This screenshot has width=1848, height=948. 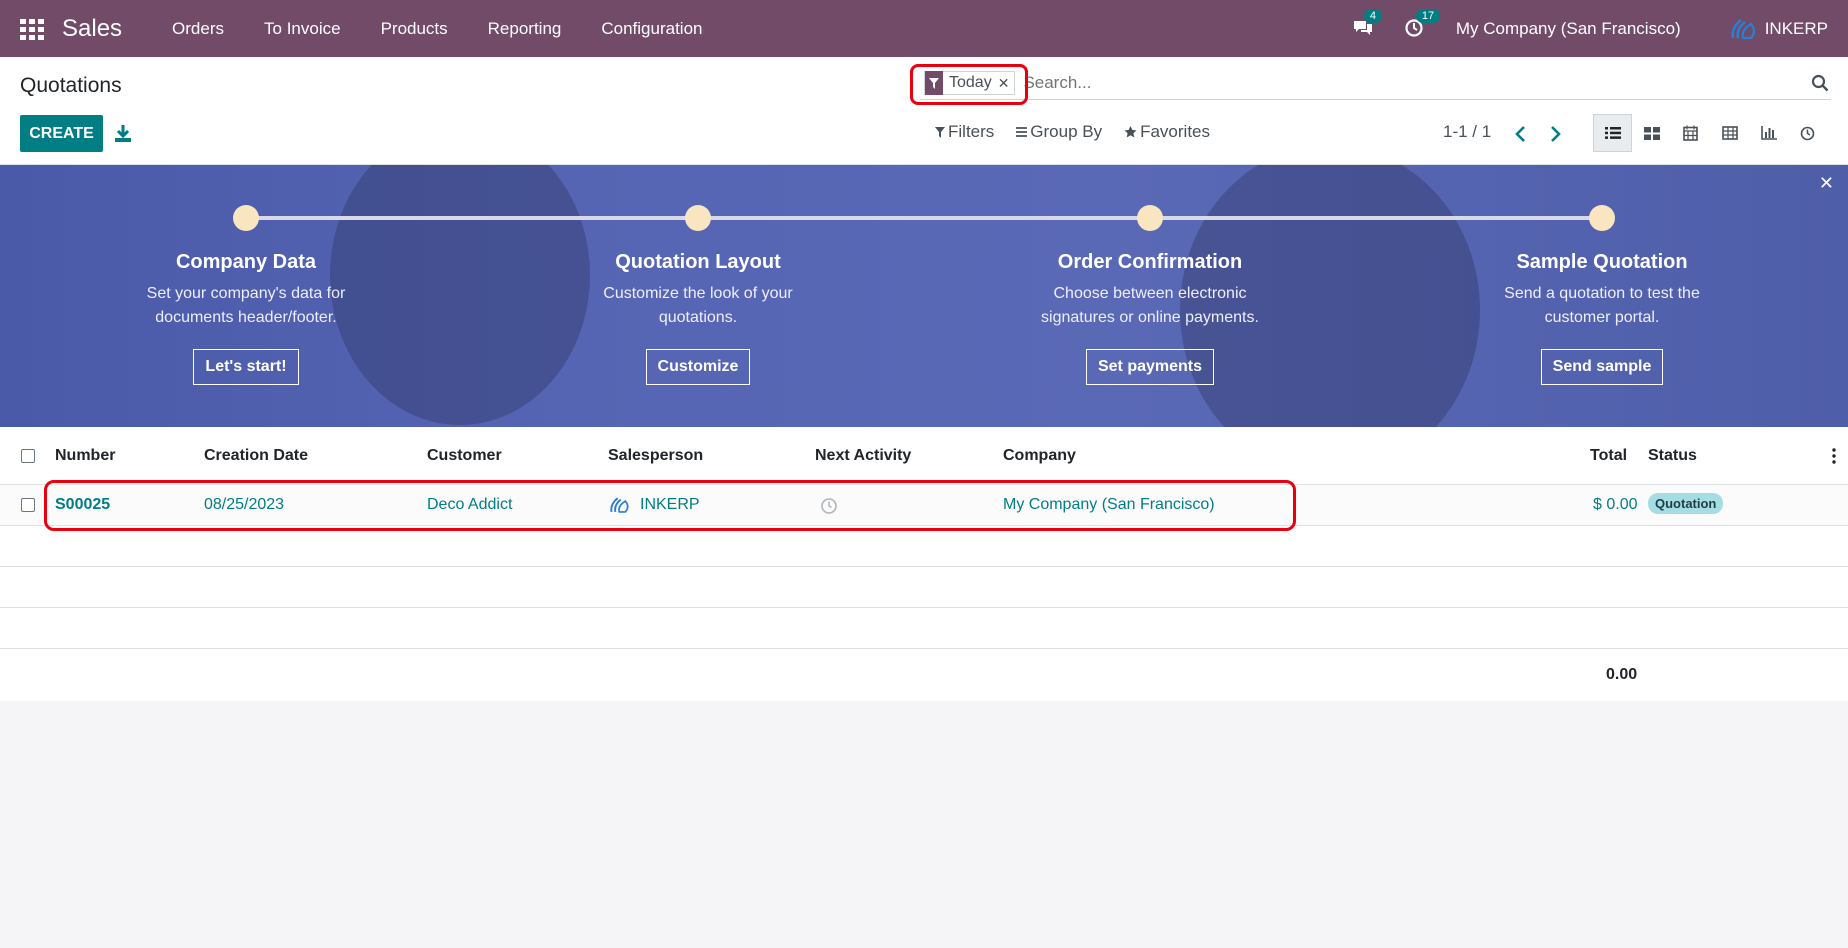 What do you see at coordinates (1428, 15) in the screenshot?
I see `activities-count-badge: 17` at bounding box center [1428, 15].